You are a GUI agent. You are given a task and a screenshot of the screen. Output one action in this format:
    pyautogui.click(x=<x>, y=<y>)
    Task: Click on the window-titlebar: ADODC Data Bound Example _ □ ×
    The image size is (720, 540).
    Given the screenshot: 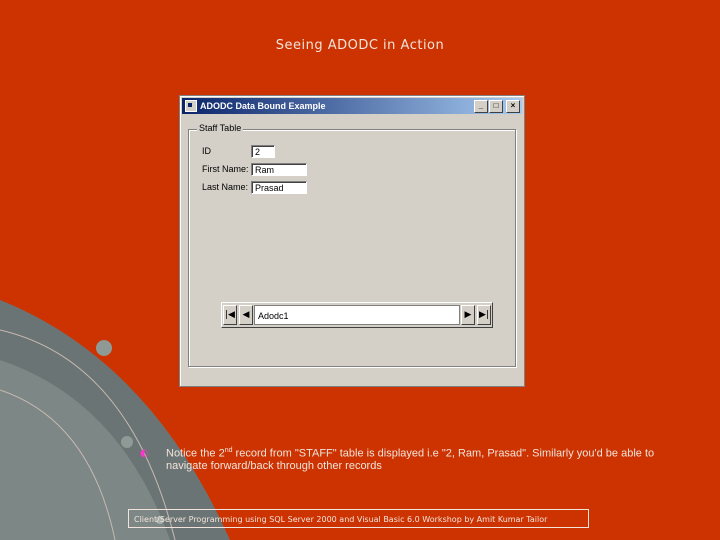 What is the action you would take?
    pyautogui.click(x=352, y=106)
    